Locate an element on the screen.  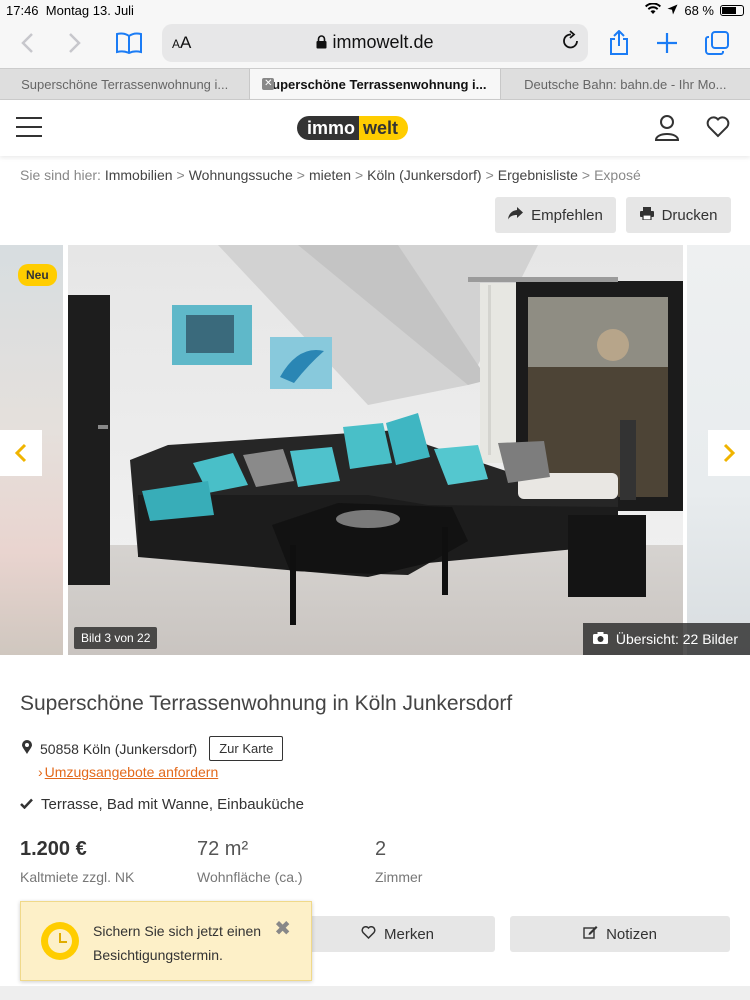
gallery-prev-arrow-icon is located at coordinates (21, 453).